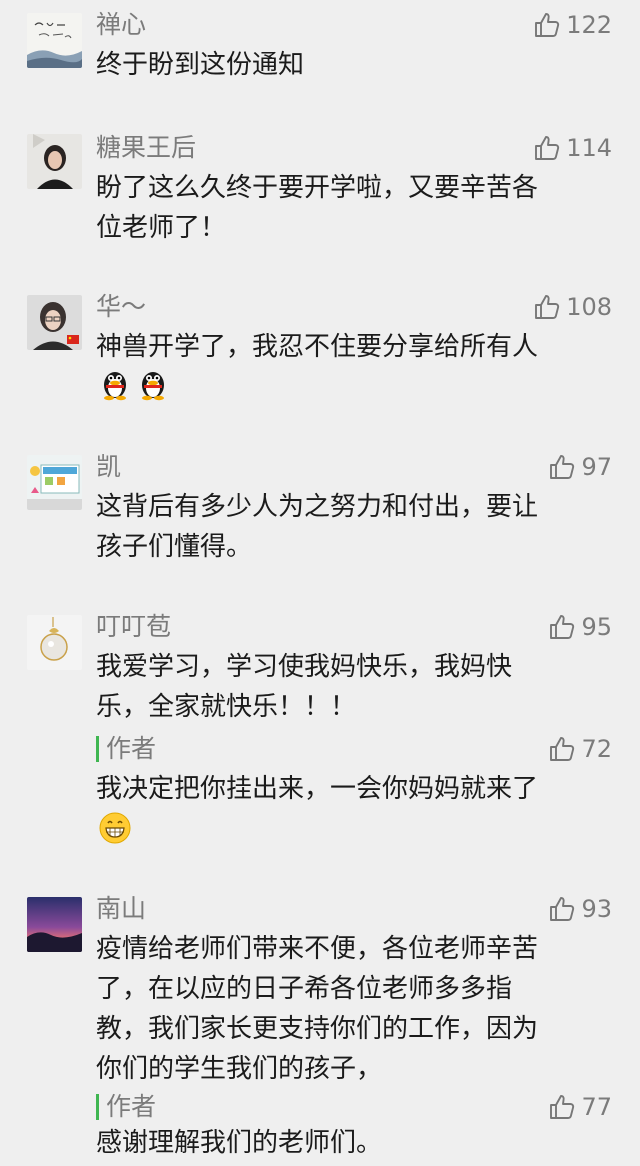 The image size is (640, 1166). What do you see at coordinates (200, 65) in the screenshot?
I see `comment-text: 终于盼到这份通知` at bounding box center [200, 65].